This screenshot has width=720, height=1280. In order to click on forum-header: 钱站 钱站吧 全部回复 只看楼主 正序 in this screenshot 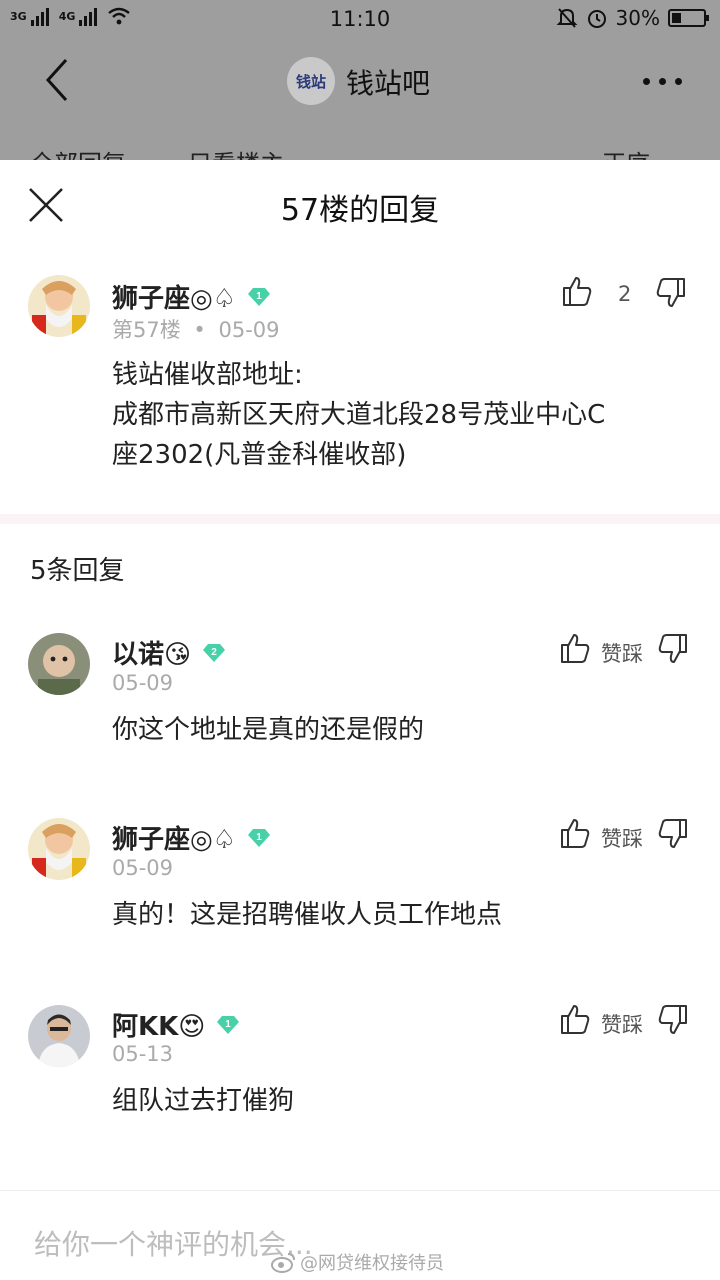, I will do `click(360, 99)`.